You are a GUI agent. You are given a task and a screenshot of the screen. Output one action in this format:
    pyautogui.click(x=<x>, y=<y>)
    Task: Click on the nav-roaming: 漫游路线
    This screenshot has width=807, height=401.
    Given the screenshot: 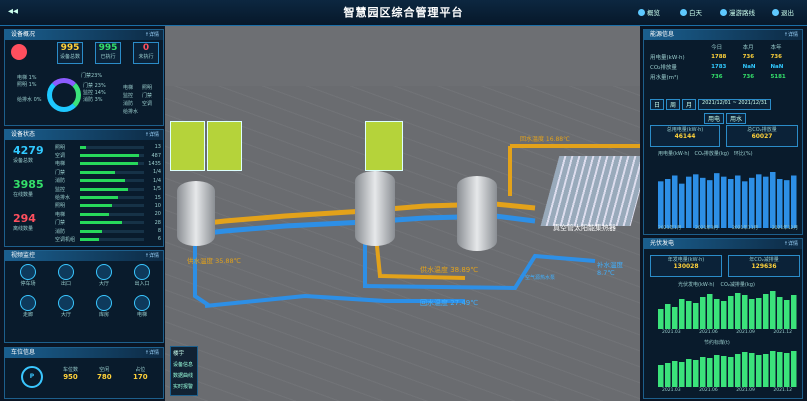 What is the action you would take?
    pyautogui.click(x=737, y=12)
    